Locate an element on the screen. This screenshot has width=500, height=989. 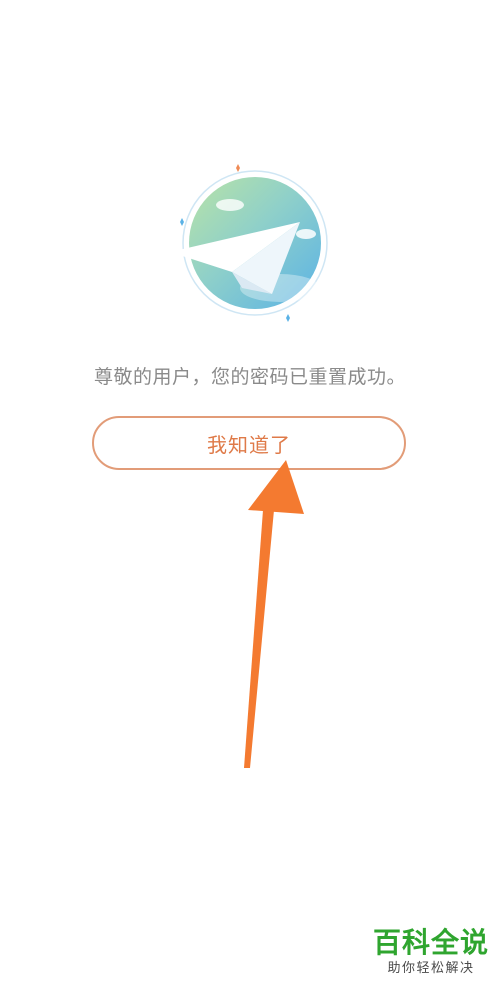
paper-plane-globe-icon is located at coordinates (249, 243).